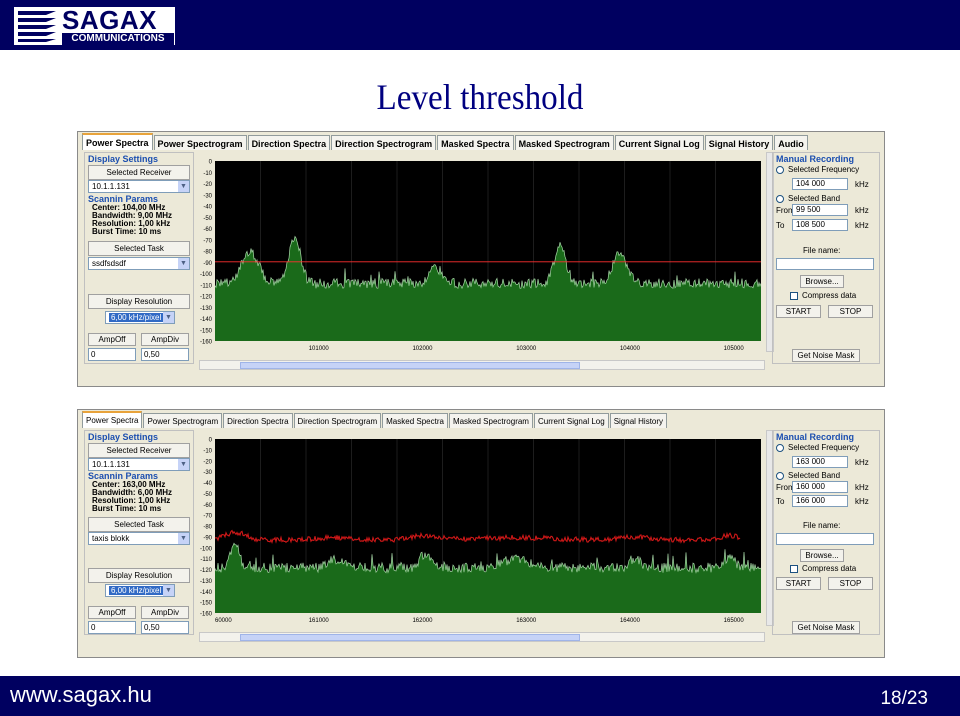  I want to click on to-unit: kHz, so click(862, 225).